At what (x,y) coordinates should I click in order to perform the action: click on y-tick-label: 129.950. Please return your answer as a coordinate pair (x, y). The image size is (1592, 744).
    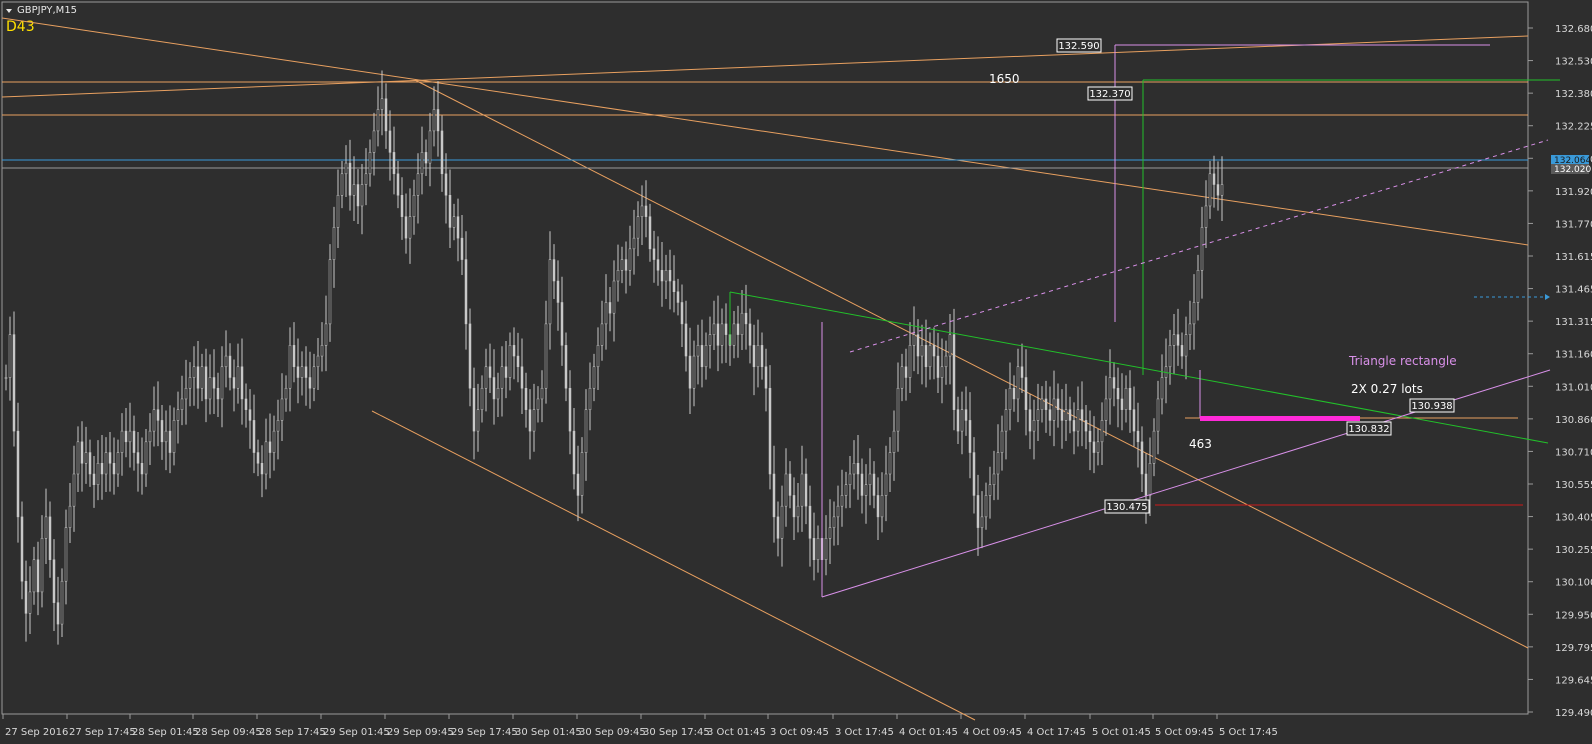
    Looking at the image, I should click on (1573, 615).